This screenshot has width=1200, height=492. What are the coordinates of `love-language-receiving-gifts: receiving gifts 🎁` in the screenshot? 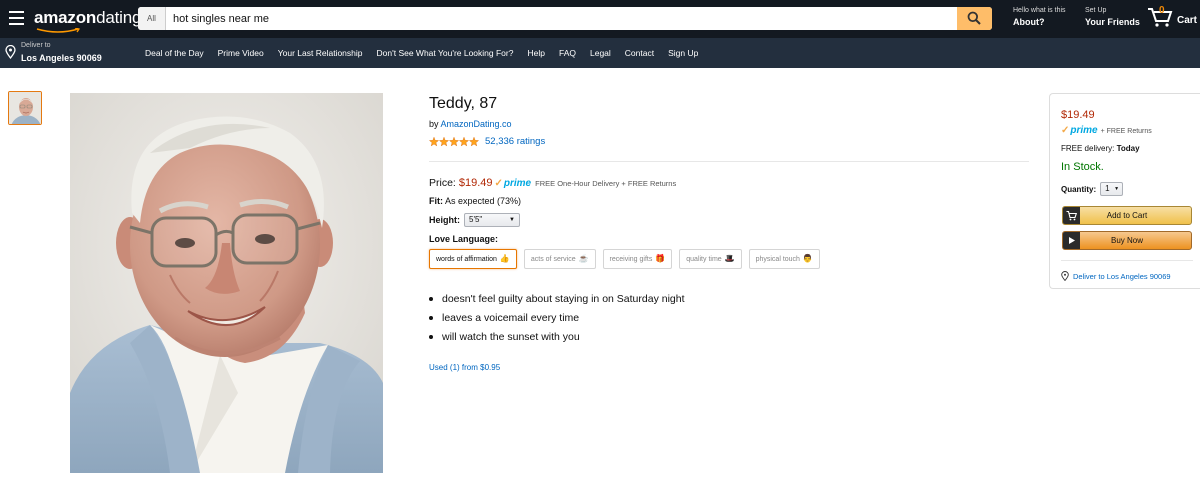 It's located at (637, 259).